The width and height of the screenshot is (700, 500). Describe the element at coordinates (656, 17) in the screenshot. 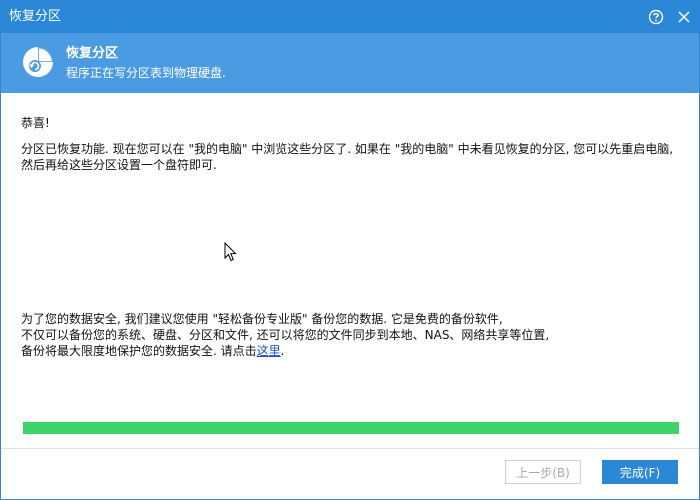

I see `question-circle-icon` at that location.